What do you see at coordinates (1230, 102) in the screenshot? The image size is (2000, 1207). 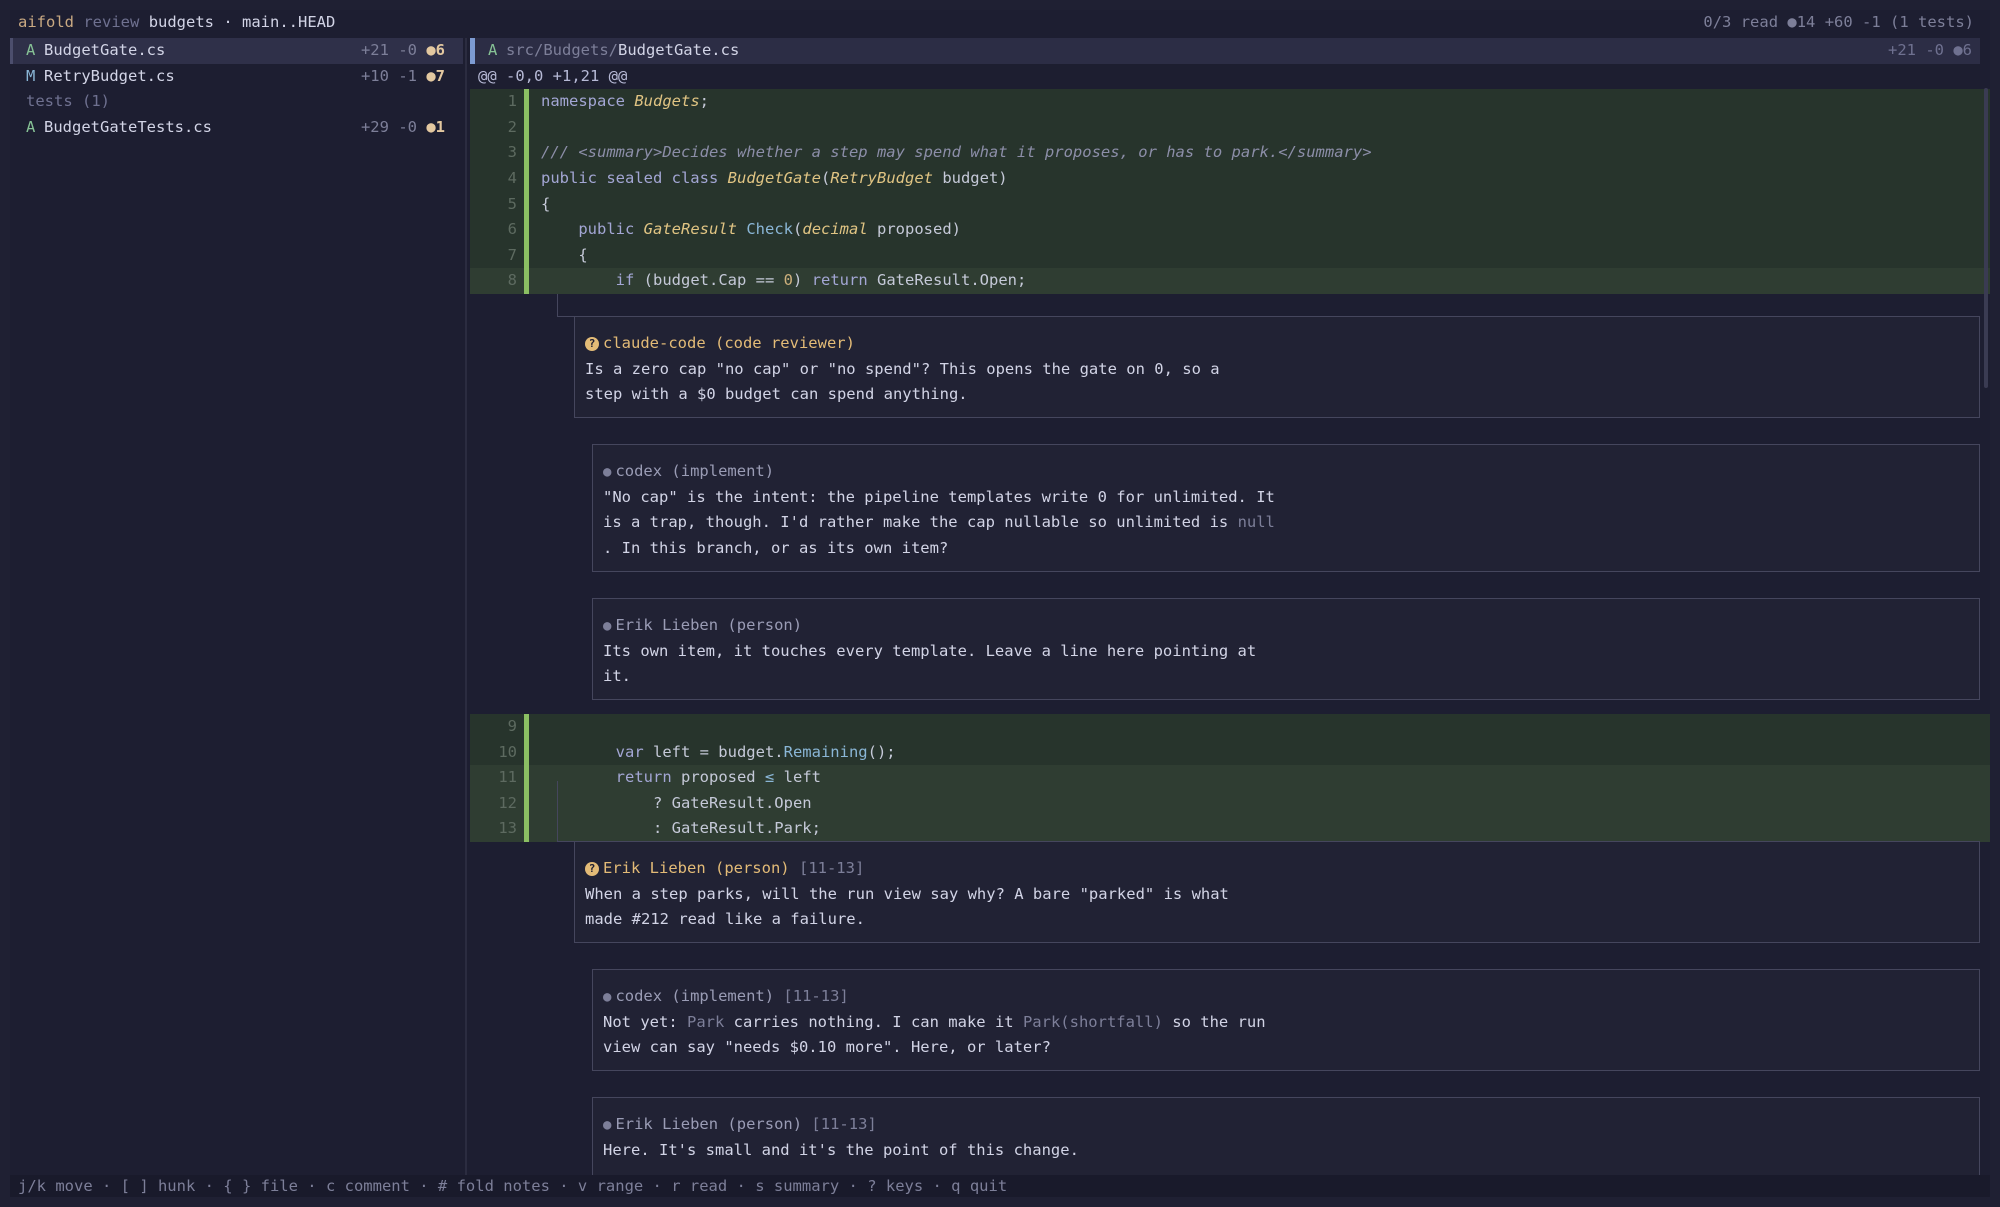 I see `code-line: 1 namespace Budgets;` at bounding box center [1230, 102].